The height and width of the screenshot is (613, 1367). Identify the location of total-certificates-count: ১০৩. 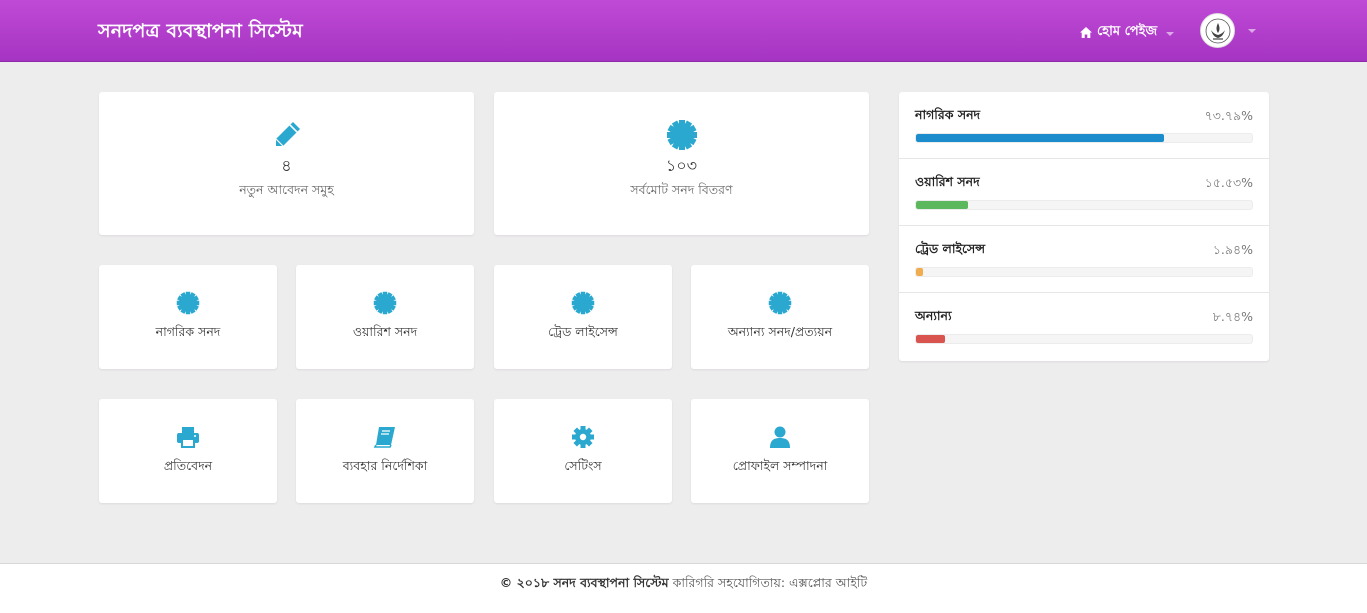
(681, 165).